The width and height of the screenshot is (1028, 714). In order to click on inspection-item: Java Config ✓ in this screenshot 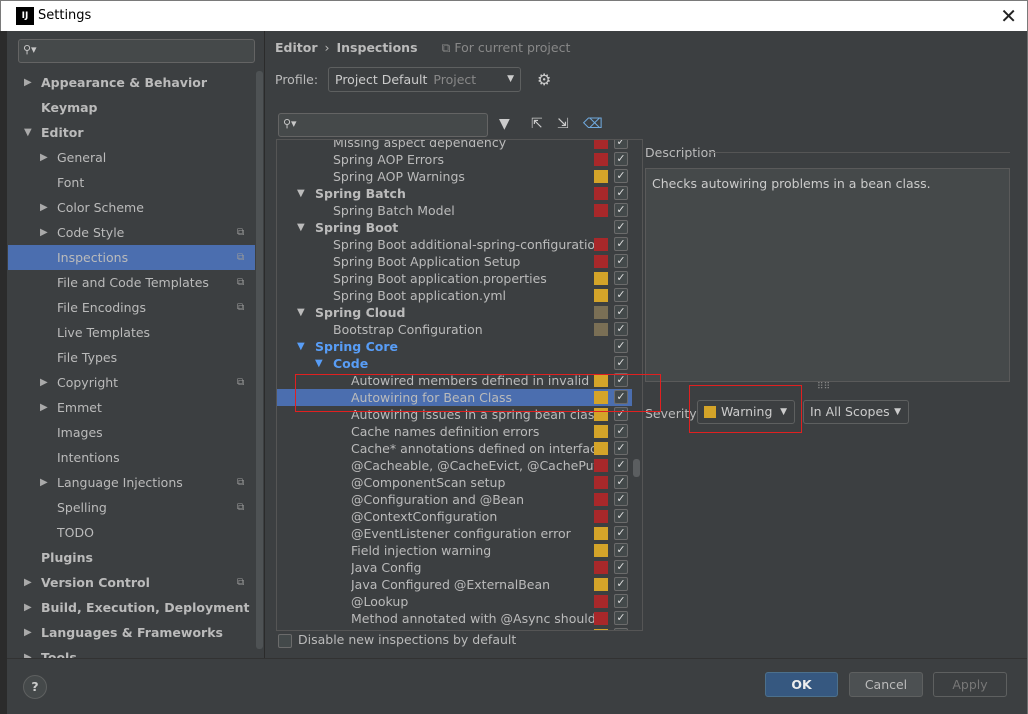, I will do `click(454, 567)`.